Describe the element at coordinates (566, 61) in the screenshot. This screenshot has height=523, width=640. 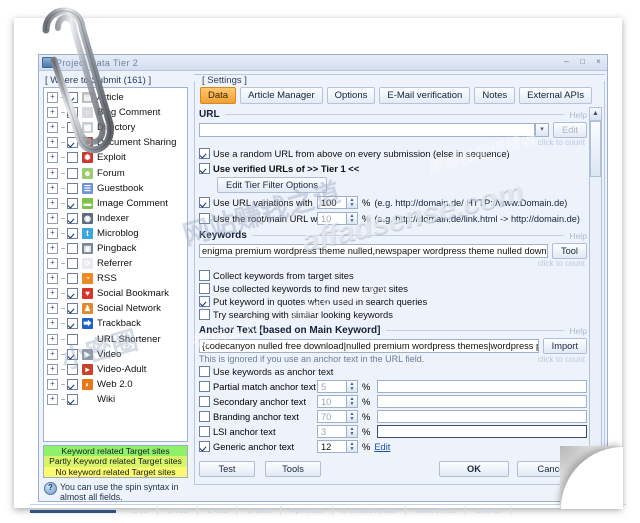
I see `minimize-icon: –` at that location.